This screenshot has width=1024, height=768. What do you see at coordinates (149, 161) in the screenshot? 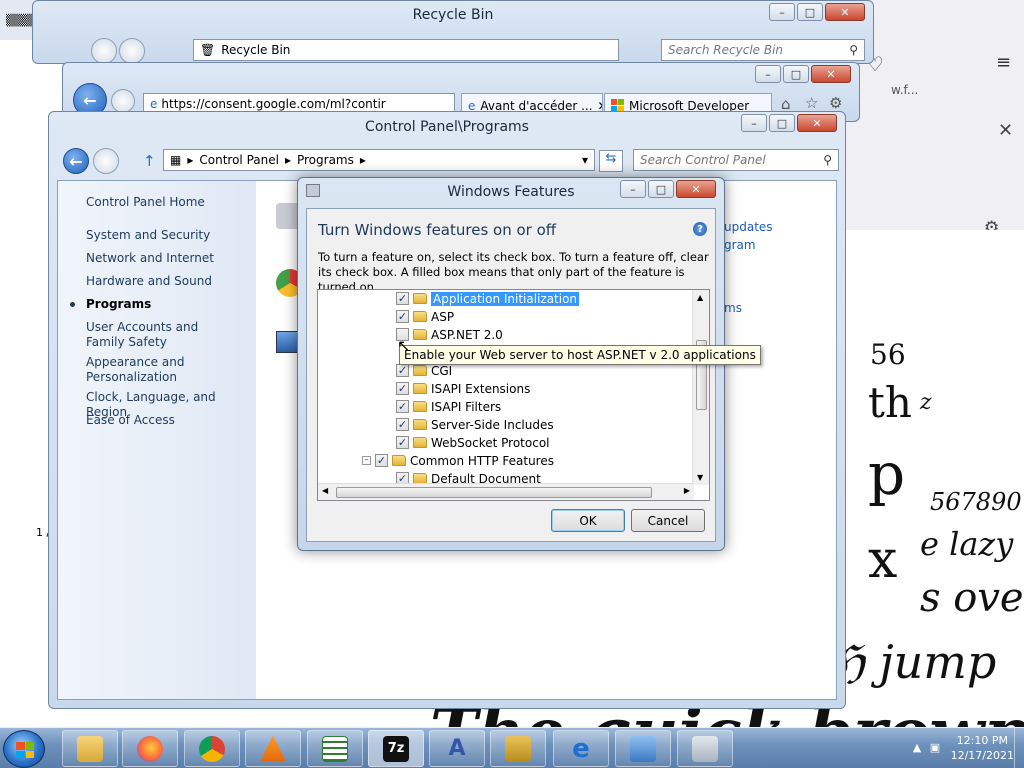
I see `up-arrow-icon: ↑` at bounding box center [149, 161].